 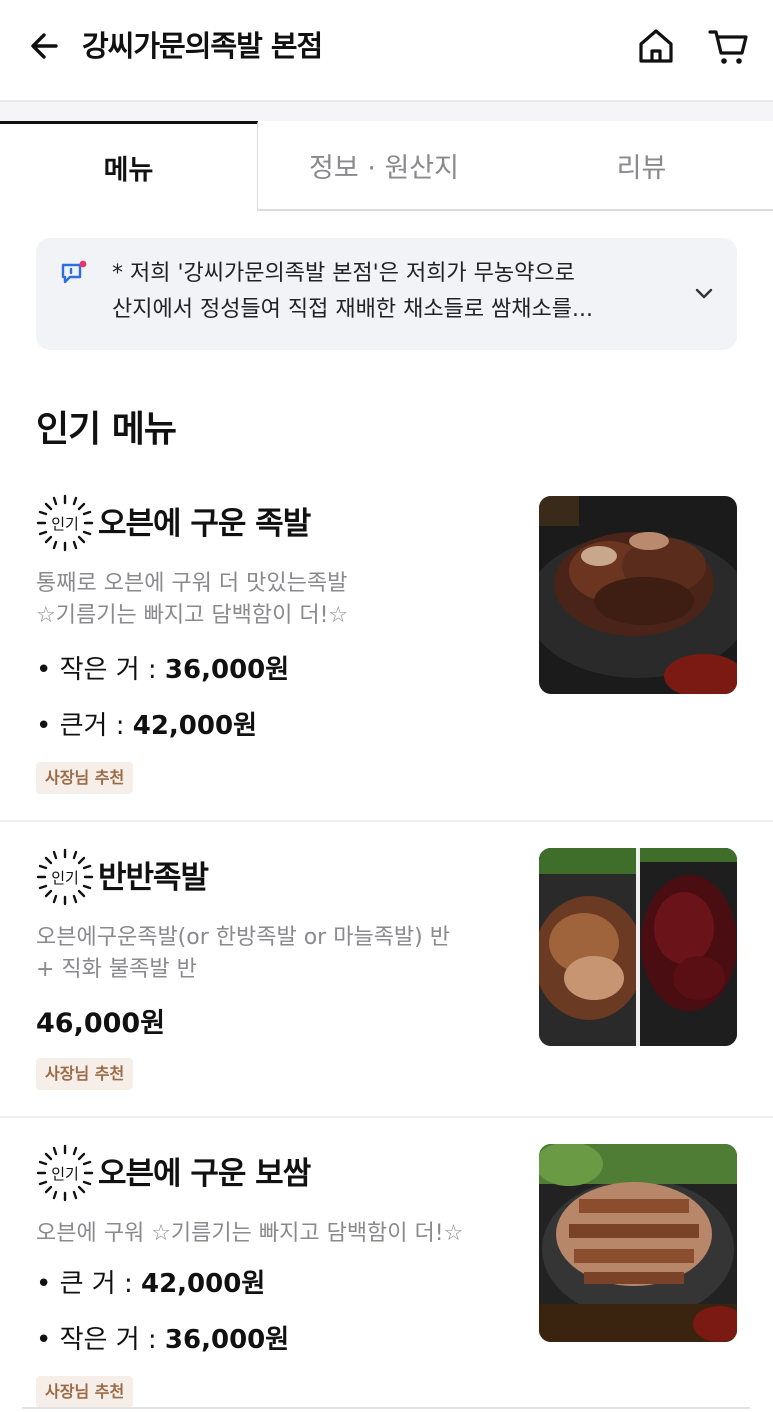 What do you see at coordinates (656, 46) in the screenshot?
I see `home-icon` at bounding box center [656, 46].